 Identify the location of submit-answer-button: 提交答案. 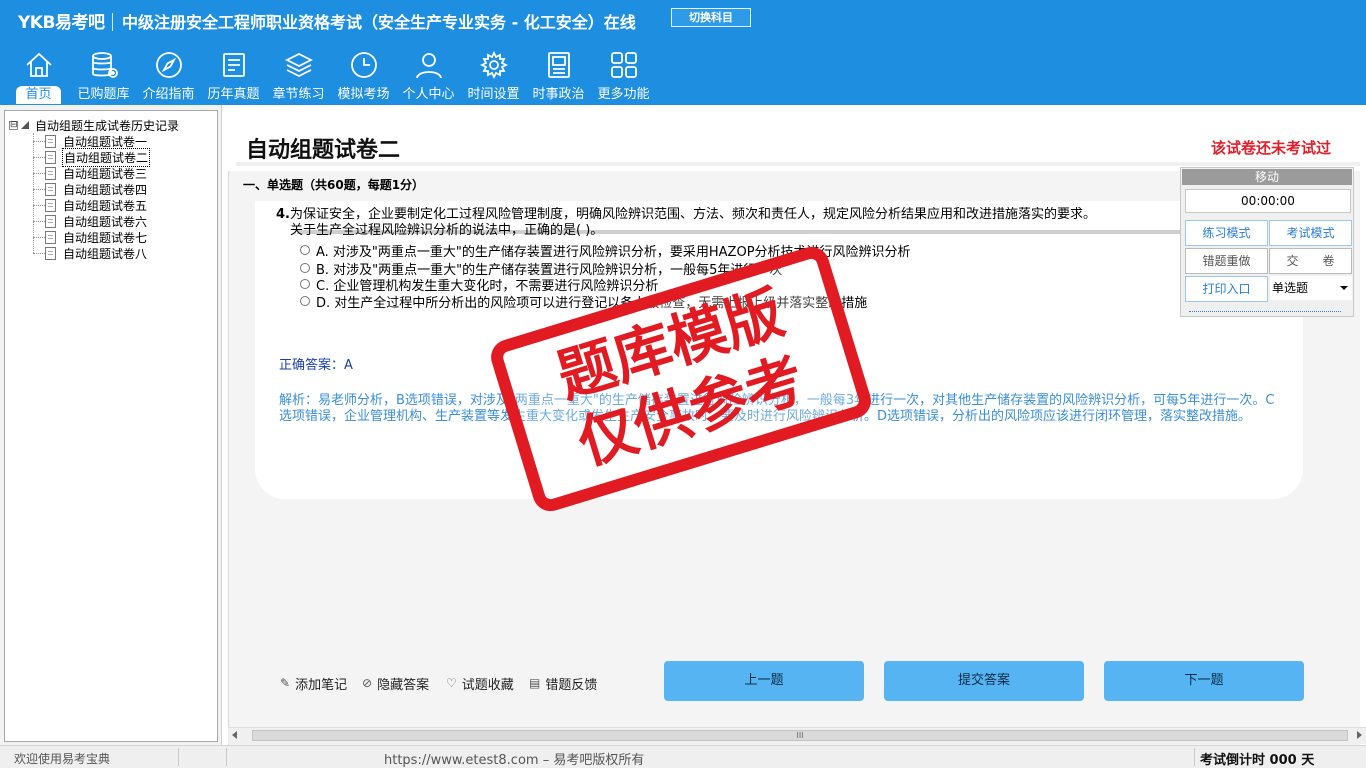
(984, 681).